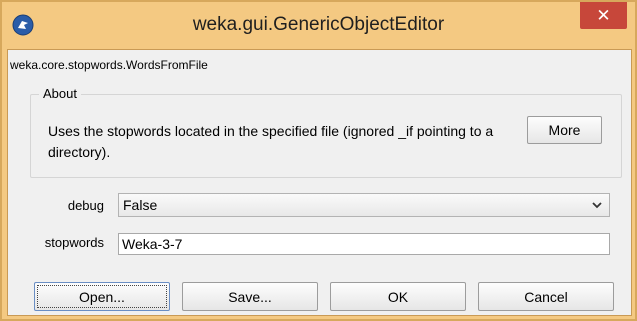  I want to click on debug-value: False, so click(140, 205).